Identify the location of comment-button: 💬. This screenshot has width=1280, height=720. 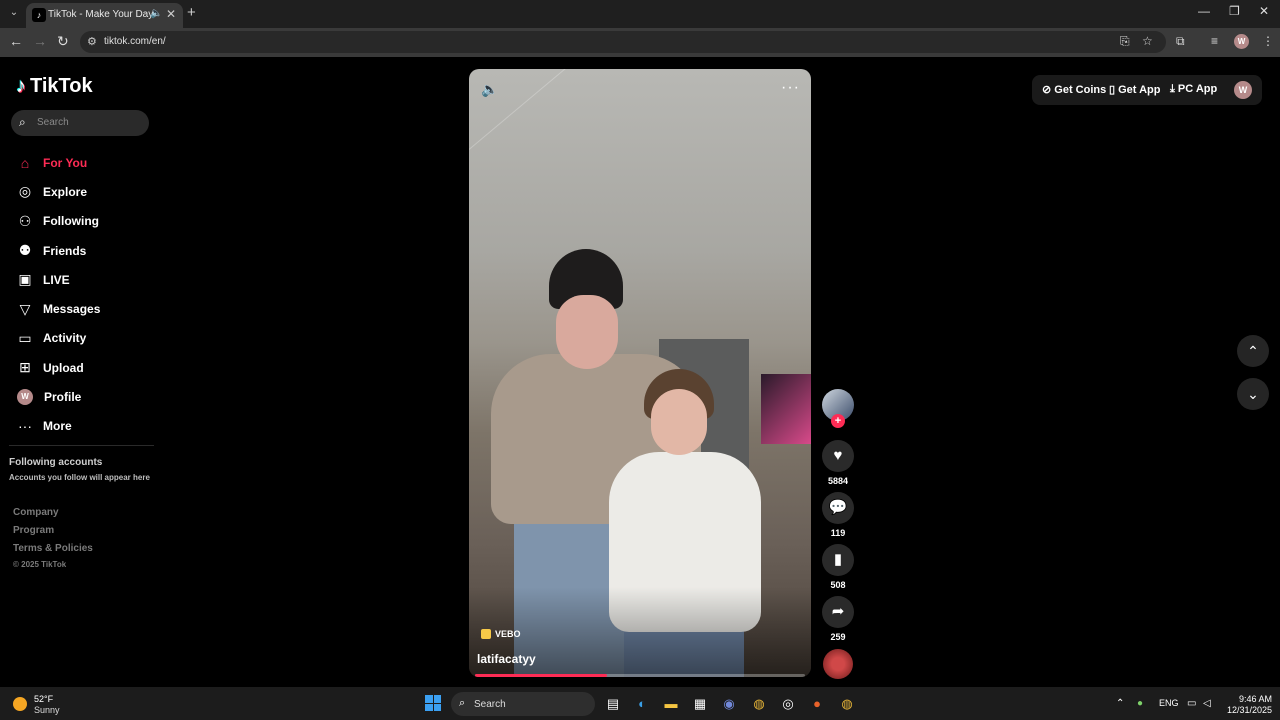
(838, 508).